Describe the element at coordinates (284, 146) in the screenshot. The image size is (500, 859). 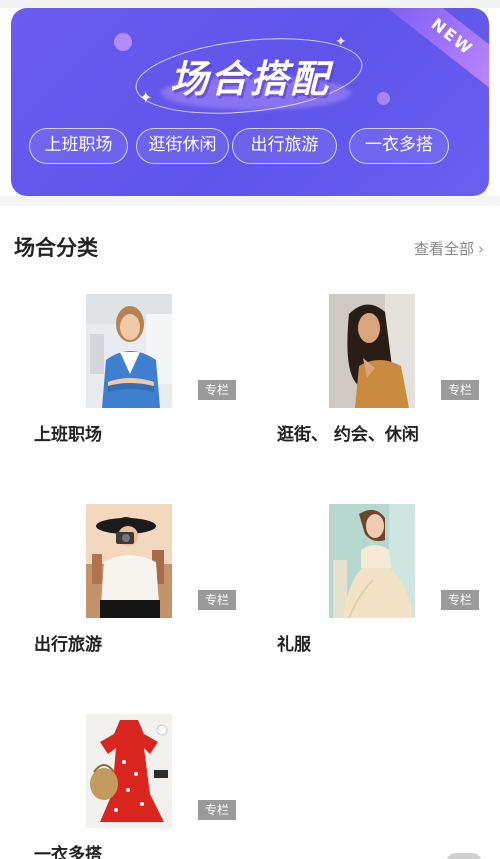
I see `chip-travel: 出行旅游` at that location.